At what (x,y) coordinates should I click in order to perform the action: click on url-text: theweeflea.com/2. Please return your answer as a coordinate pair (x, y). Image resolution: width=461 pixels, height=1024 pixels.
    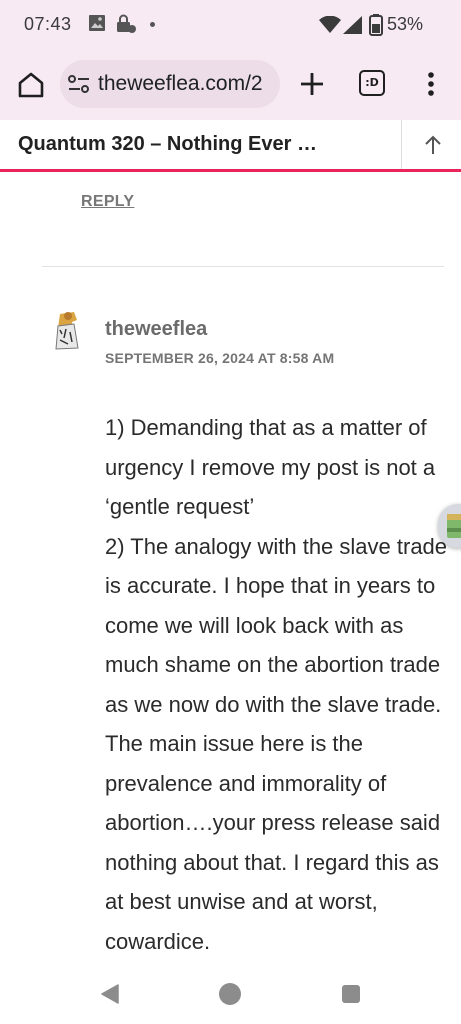
    Looking at the image, I should click on (180, 83).